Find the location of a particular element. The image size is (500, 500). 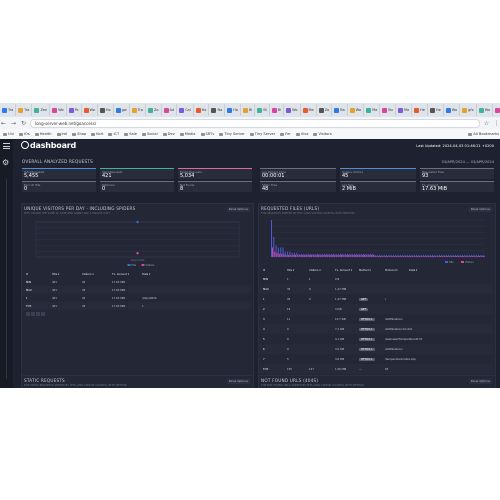

bookmark-item: Viva is located at coordinates (301, 134).